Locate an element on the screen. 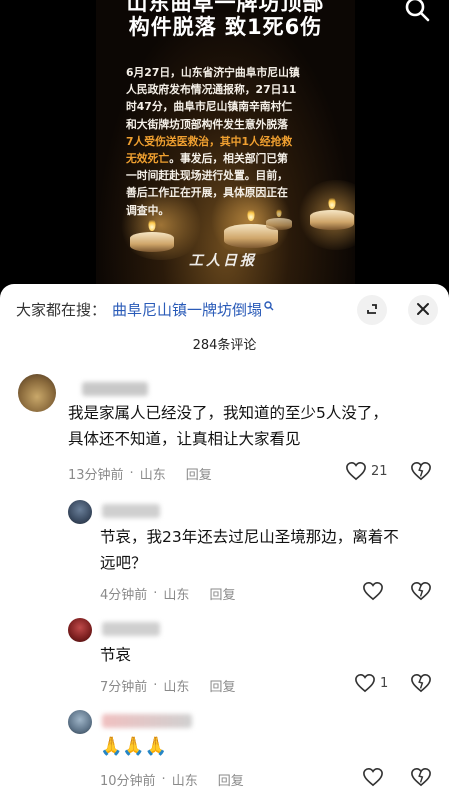 The image size is (449, 800). comment-meta: 7分钟前 · 山东 回复 is located at coordinates (168, 685).